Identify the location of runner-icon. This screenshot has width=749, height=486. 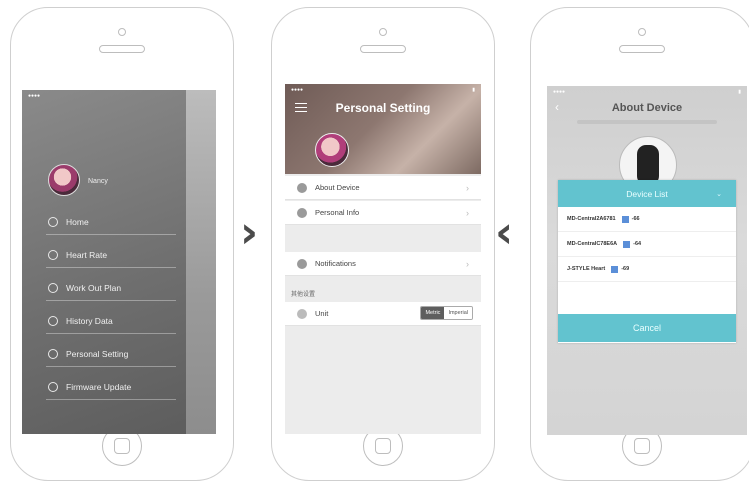
(53, 288).